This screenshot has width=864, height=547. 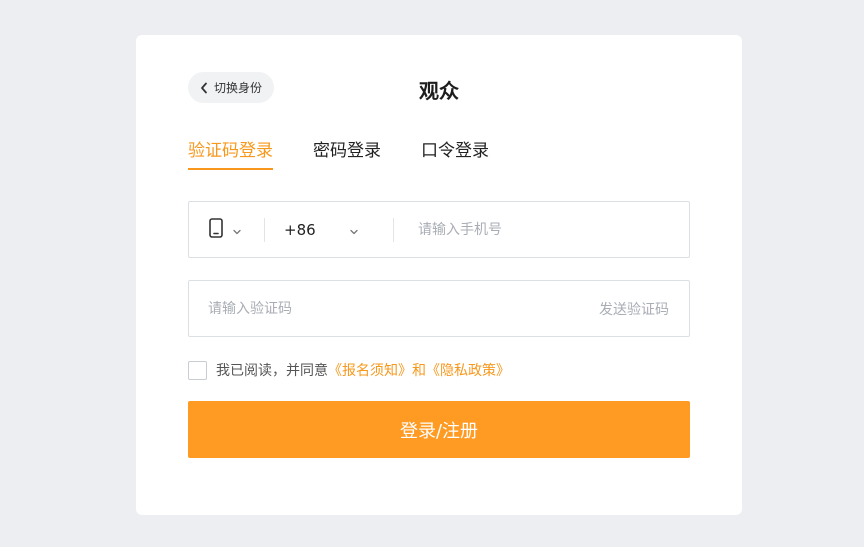 I want to click on verification-code-input, so click(x=394, y=308).